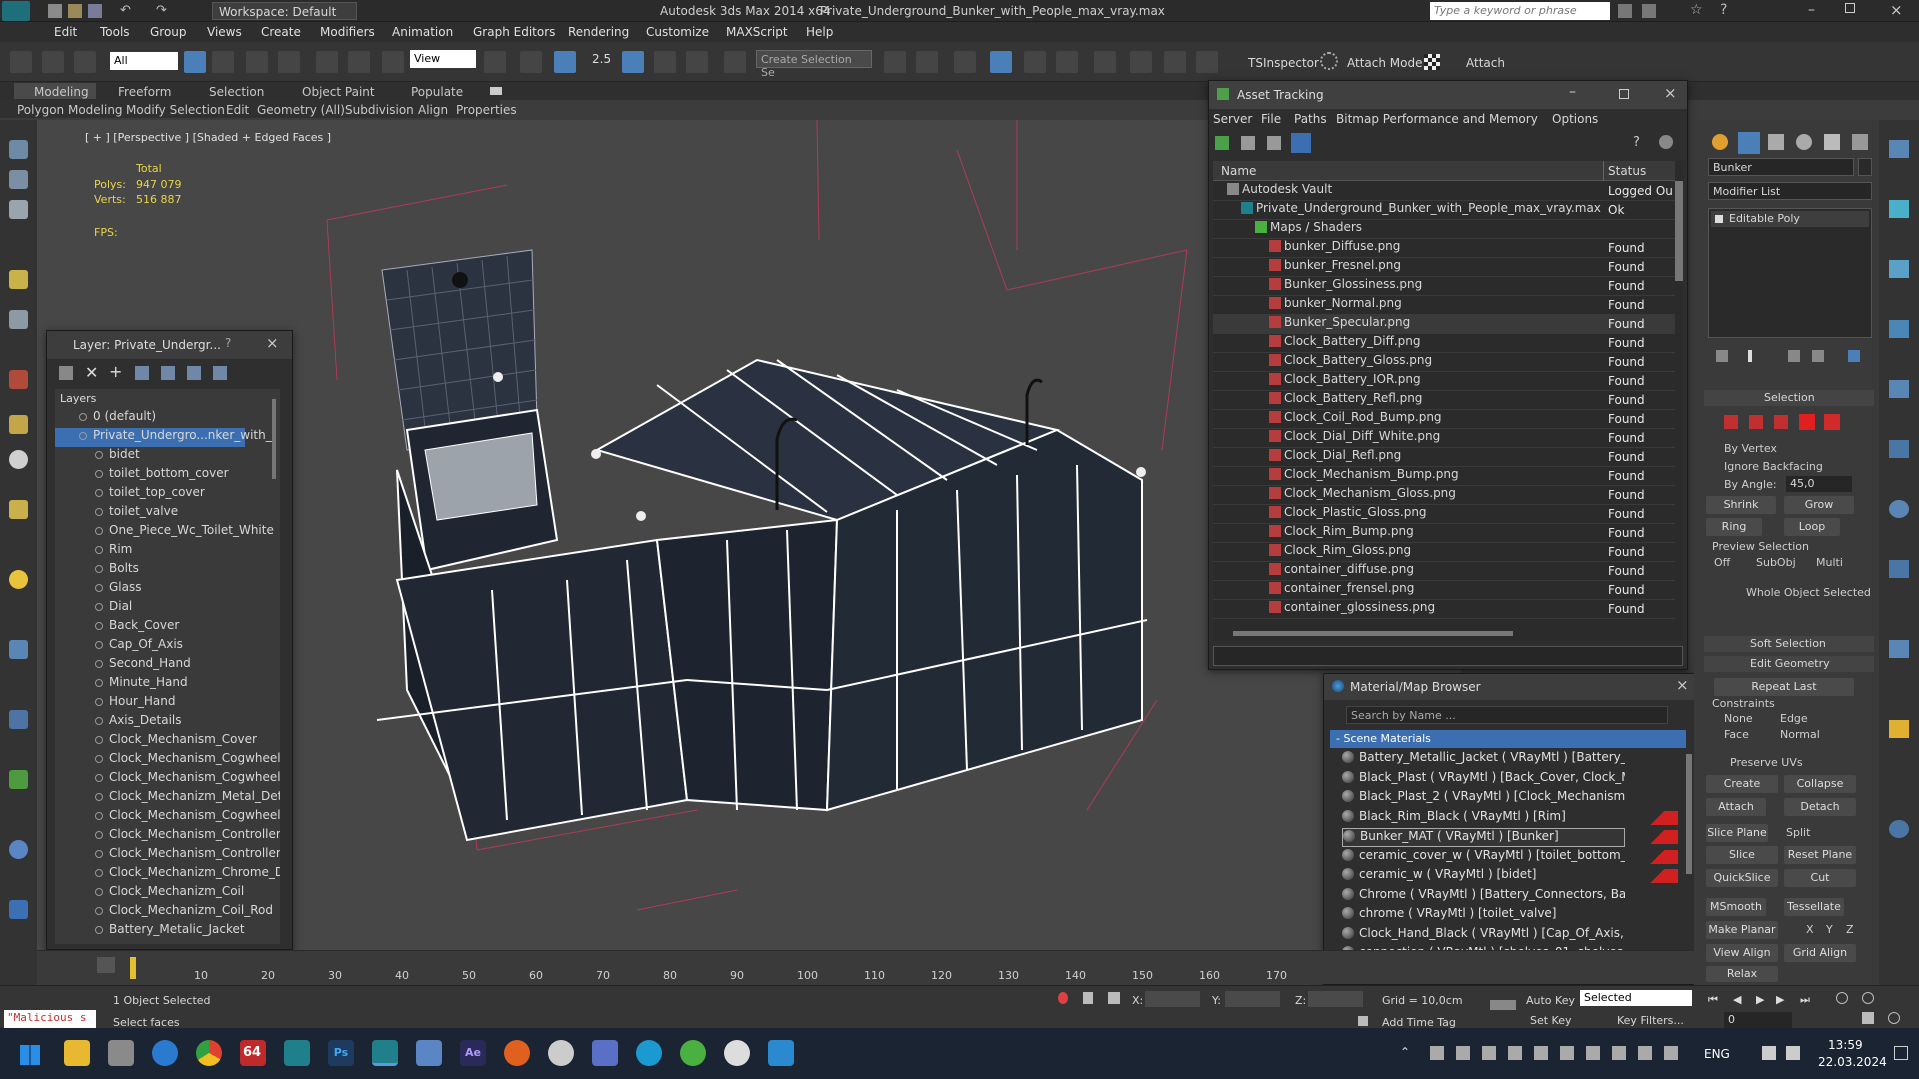 This screenshot has width=1919, height=1079. What do you see at coordinates (1789, 664) in the screenshot?
I see `edit-geometry-rollout: Edit Geometry` at bounding box center [1789, 664].